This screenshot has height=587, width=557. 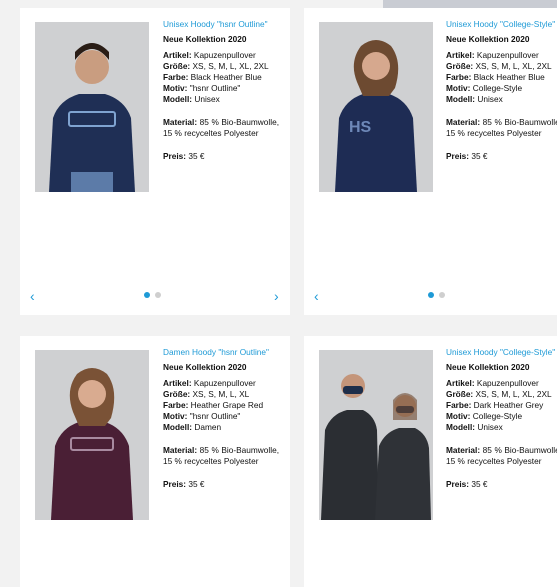 I want to click on svg-text: HS, so click(x=360, y=127).